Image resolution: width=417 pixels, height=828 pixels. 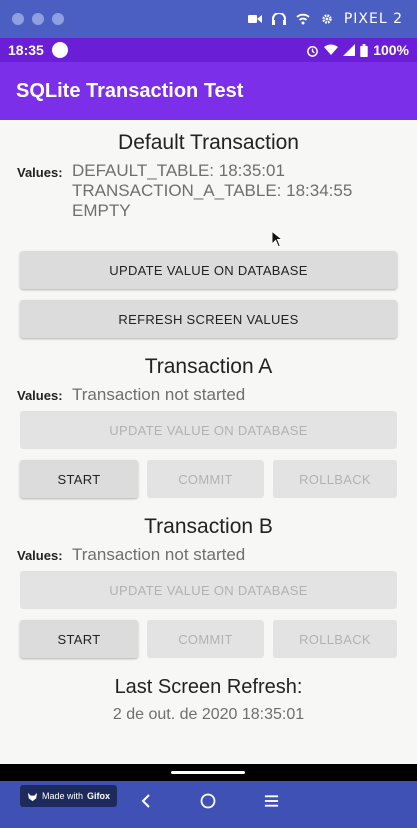 I want to click on alarm-icon, so click(x=313, y=51).